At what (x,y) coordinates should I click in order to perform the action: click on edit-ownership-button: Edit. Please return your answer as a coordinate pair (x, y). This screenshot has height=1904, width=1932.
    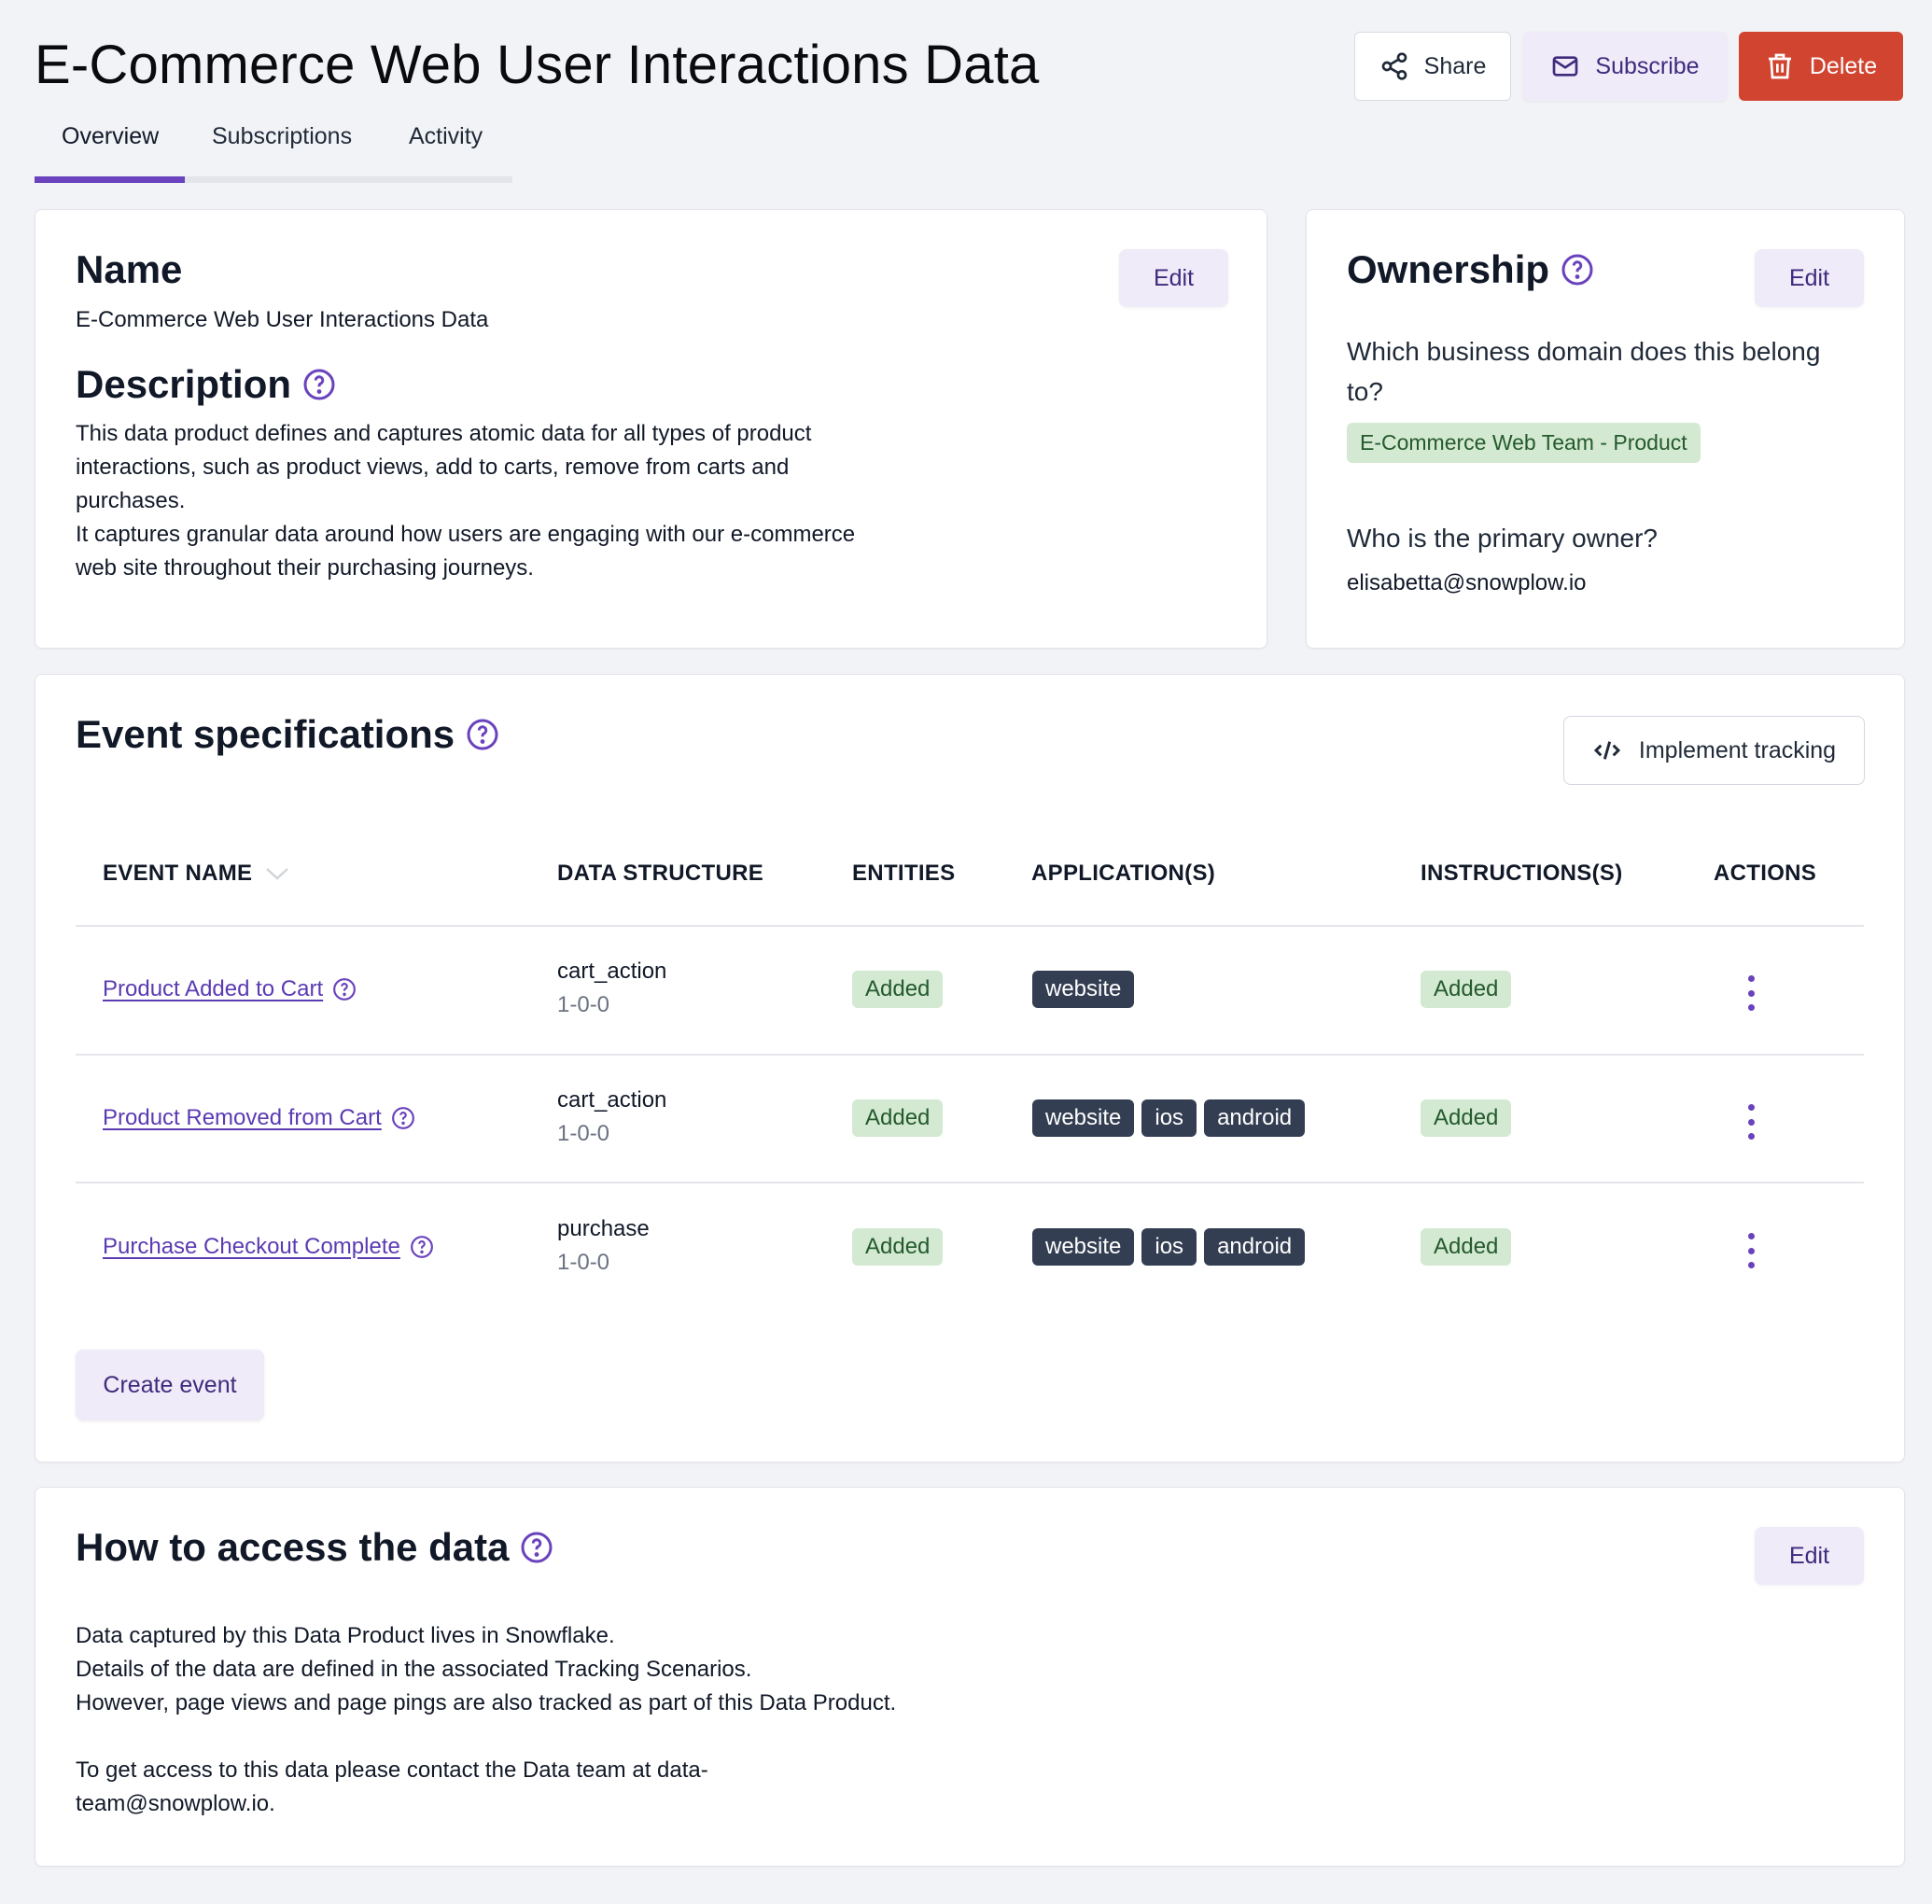
    Looking at the image, I should click on (1809, 278).